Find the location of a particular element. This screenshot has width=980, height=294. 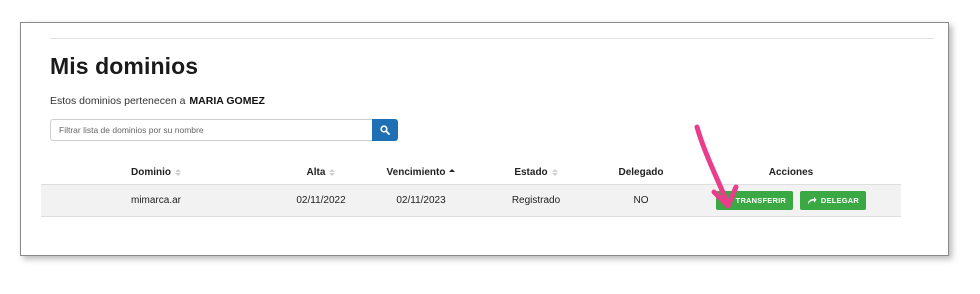

owner-prefix: Estos dominios pertenecen a is located at coordinates (118, 101).